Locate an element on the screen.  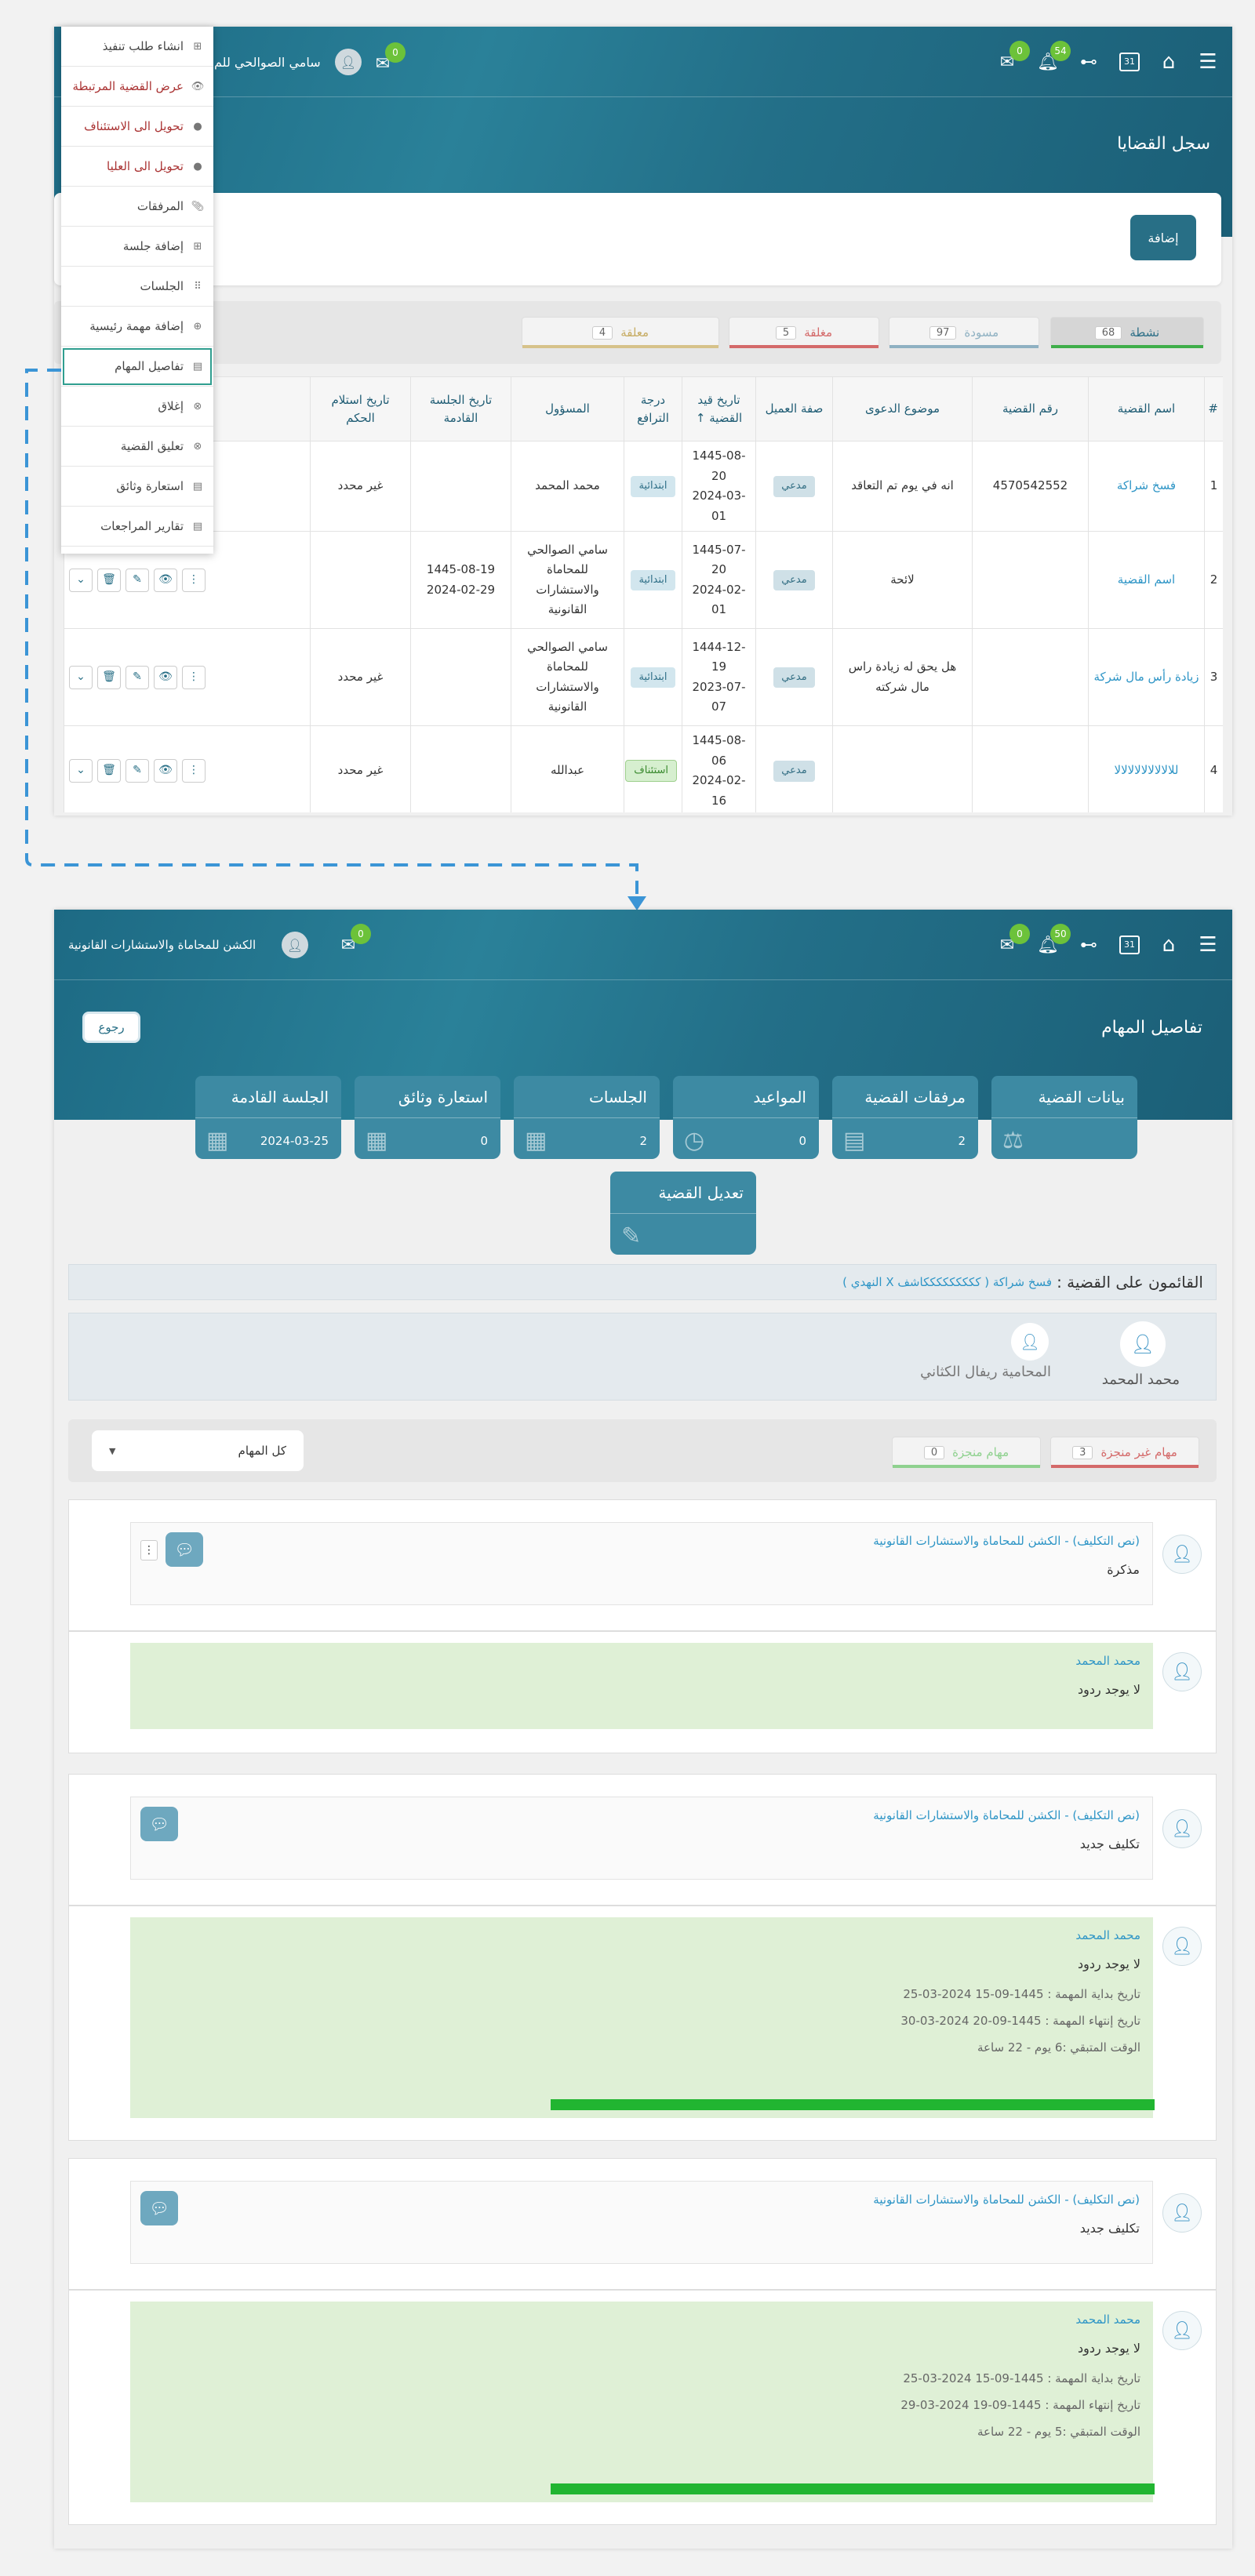
table-cell: زيادة رأس مال شركة is located at coordinates (1146, 677).